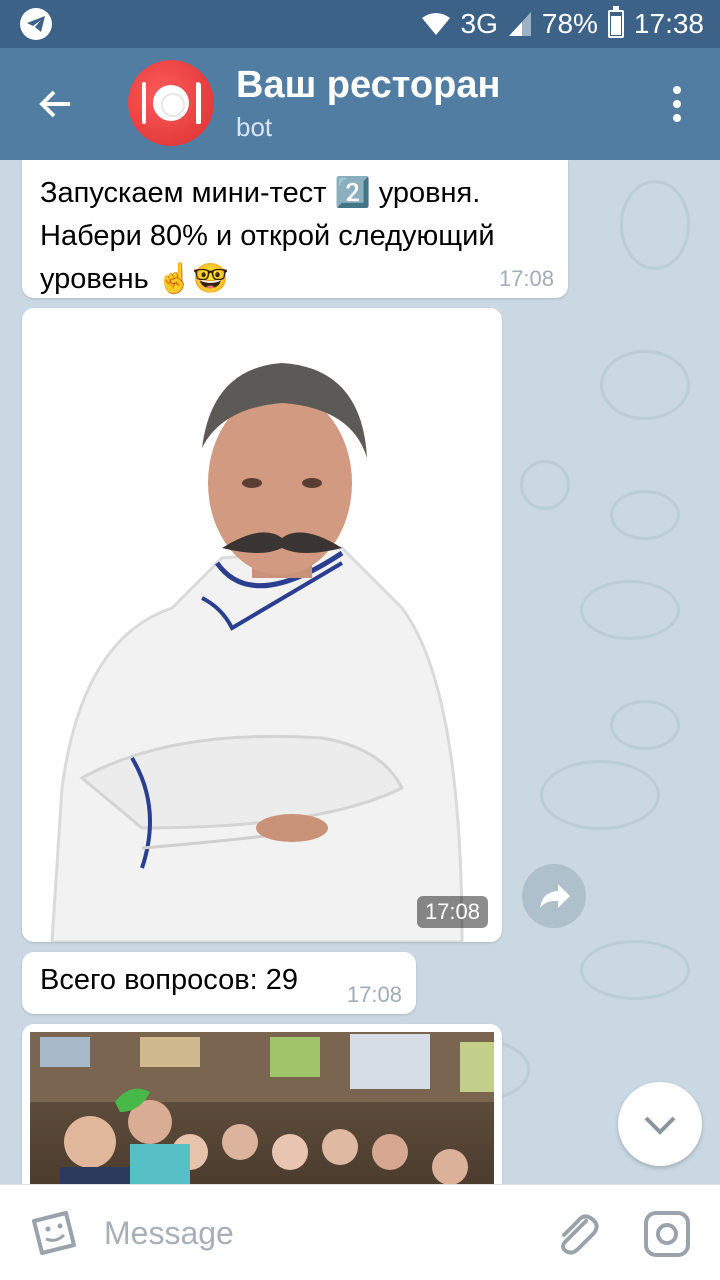  What do you see at coordinates (198, 103) in the screenshot?
I see `knife-icon` at bounding box center [198, 103].